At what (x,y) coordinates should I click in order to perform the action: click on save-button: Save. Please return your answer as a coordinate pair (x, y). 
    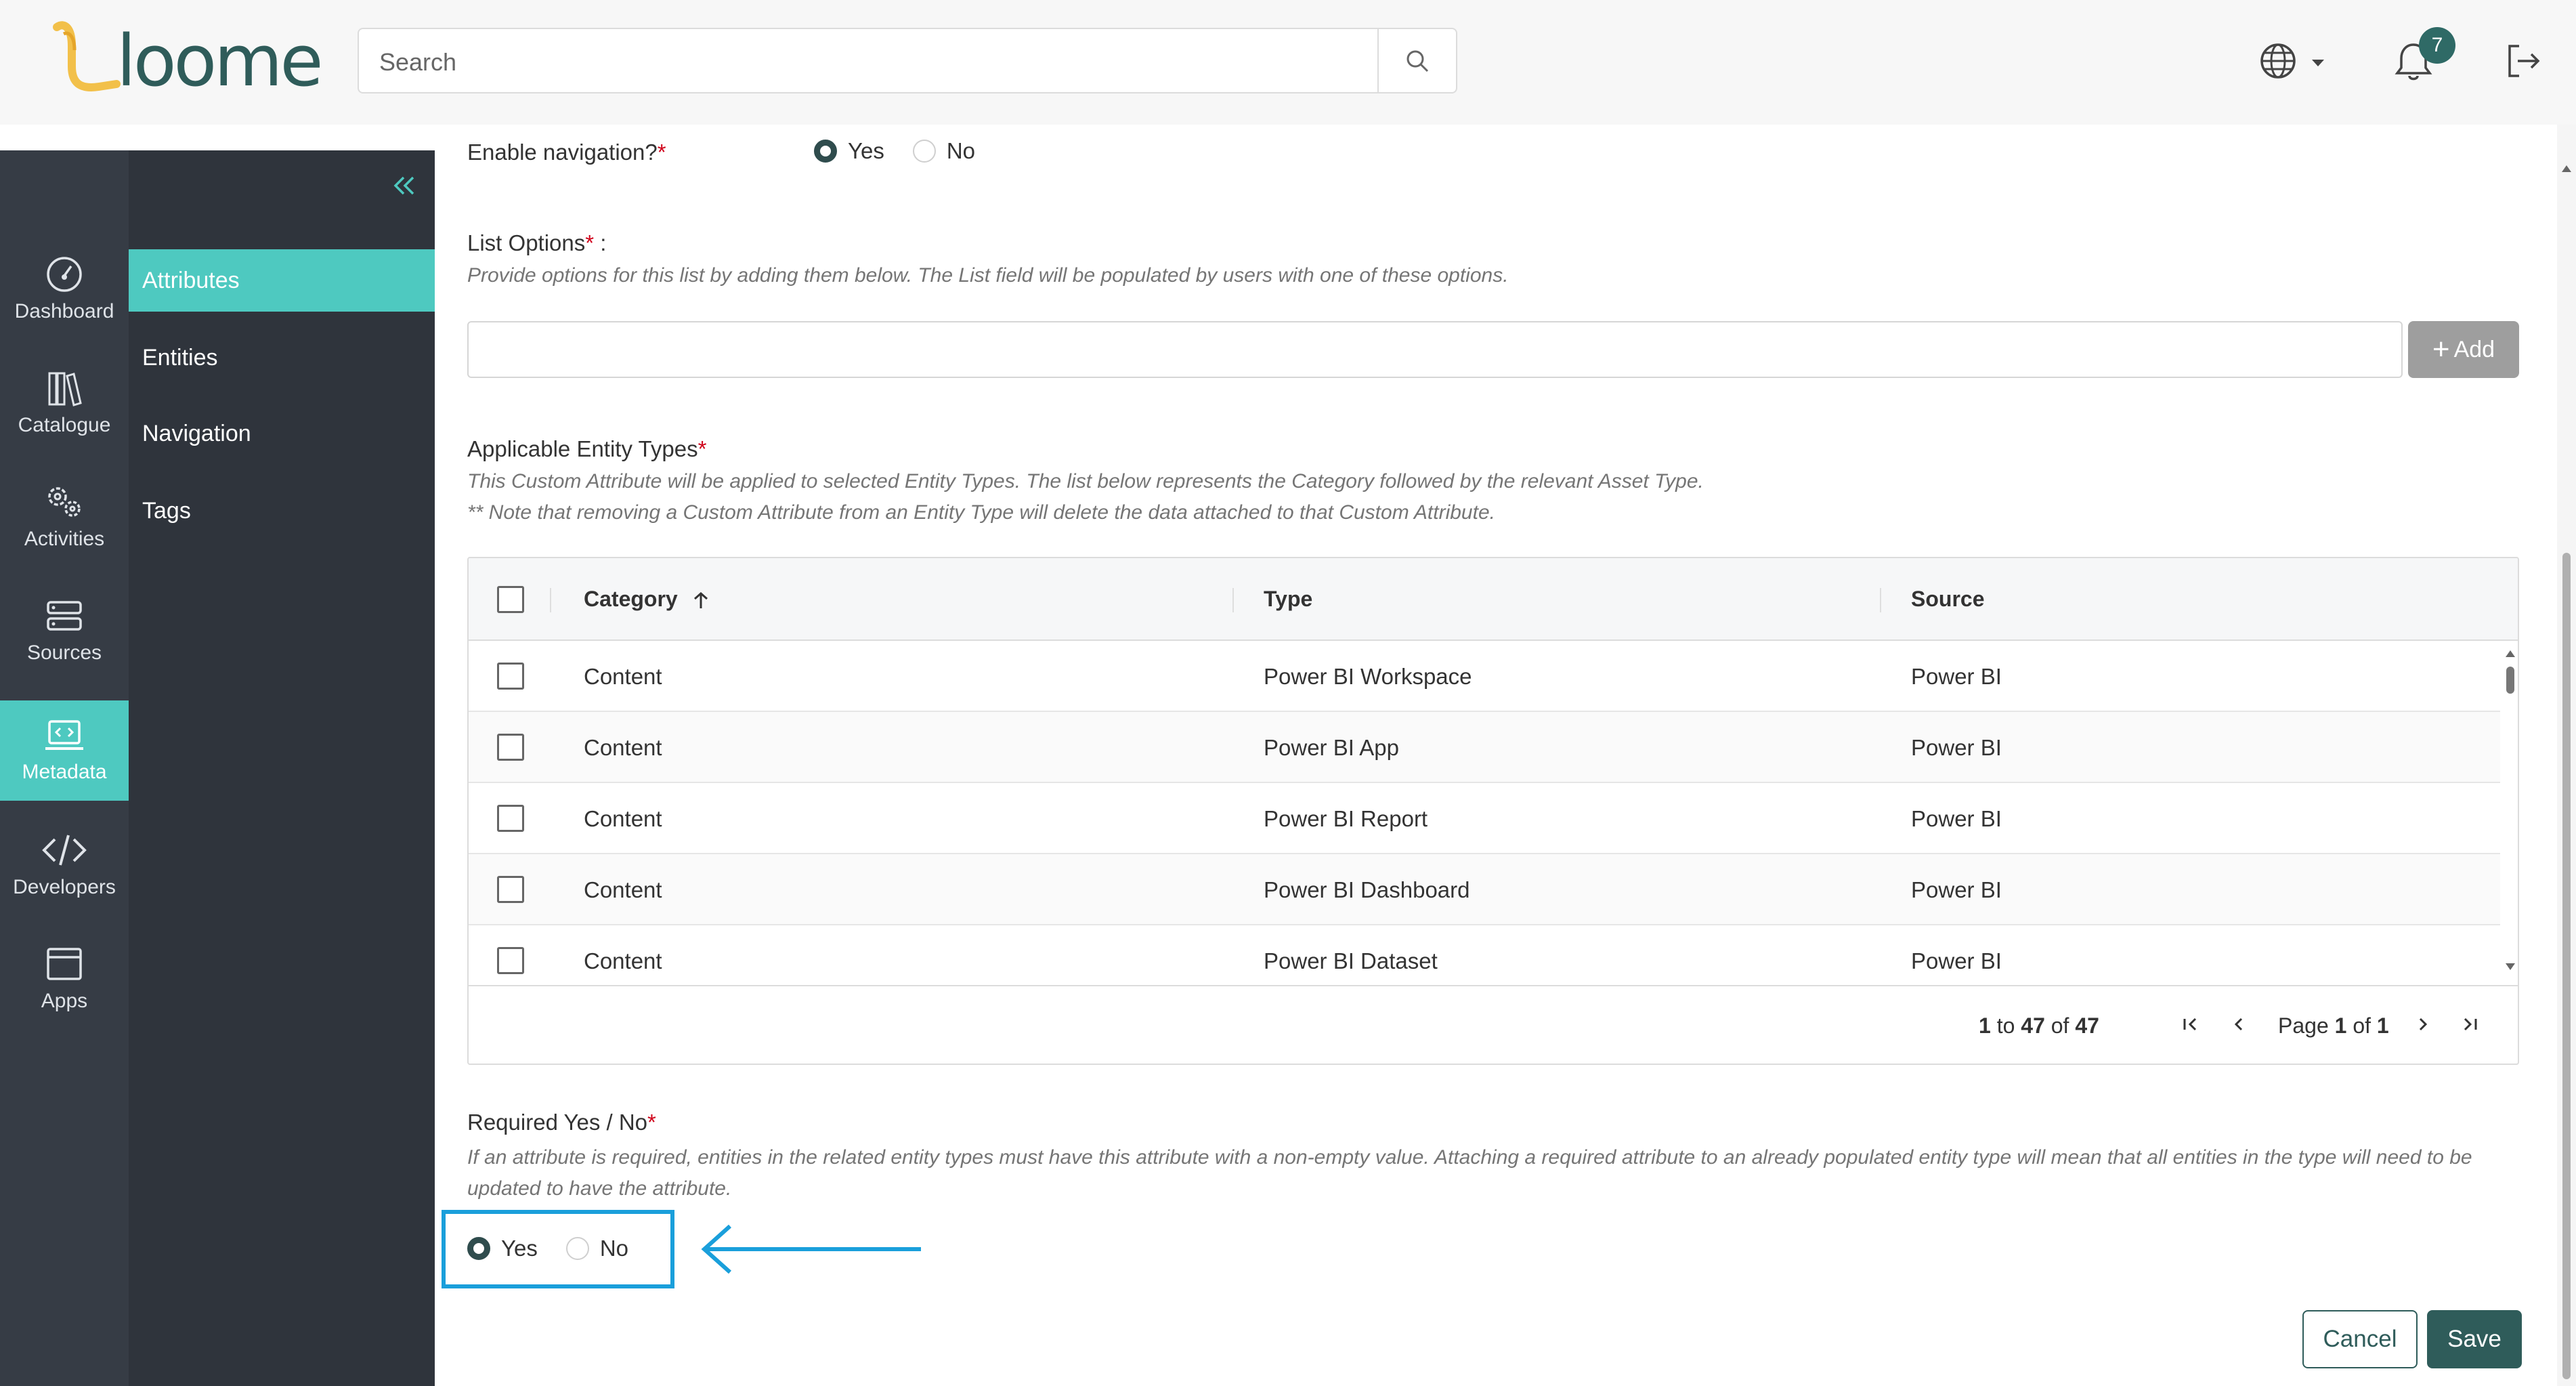
    Looking at the image, I should click on (2474, 1339).